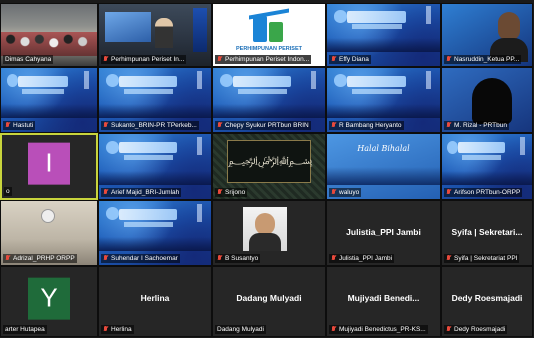 Image resolution: width=534 pixels, height=338 pixels. Describe the element at coordinates (121, 329) in the screenshot. I see `participant-name: Herlina` at that location.